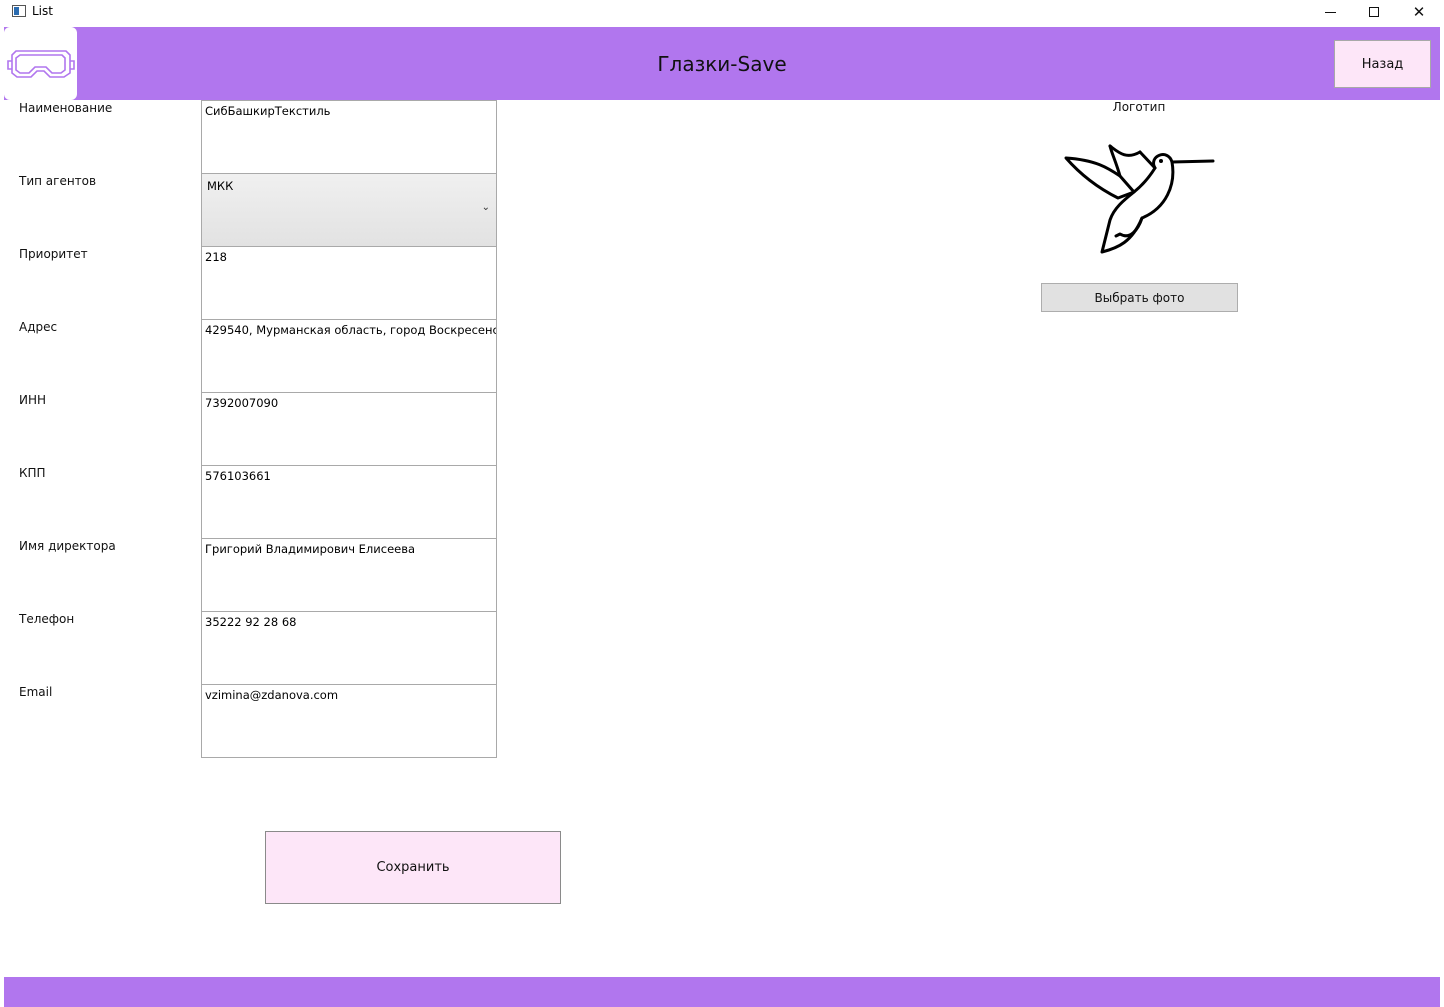  Describe the element at coordinates (349, 429) in the screenshot. I see `inn-field: 7392007090` at that location.